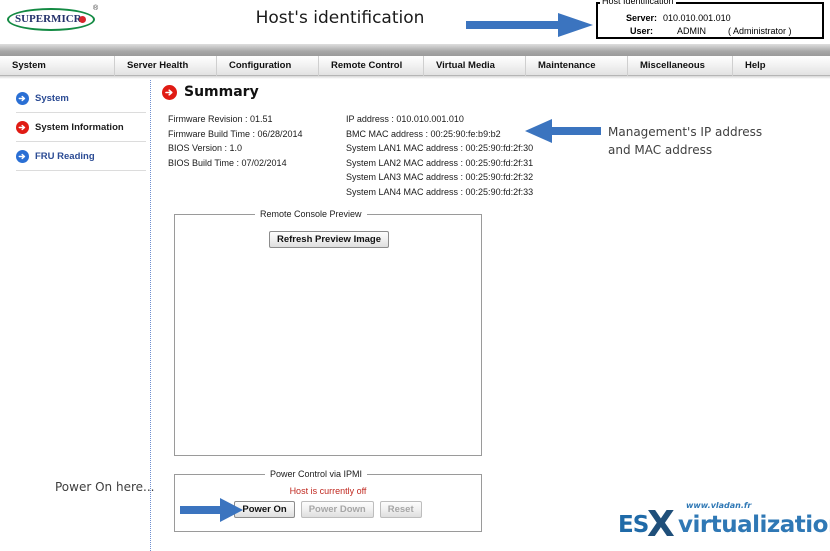  I want to click on firmware-info-line-0: Firmware Revision : 01.51, so click(220, 119).